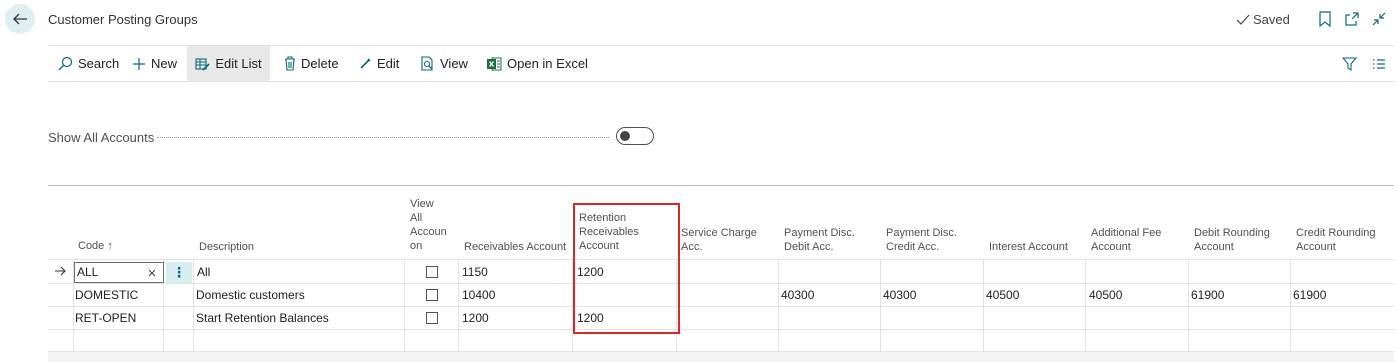 The height and width of the screenshot is (362, 1398). I want to click on list-icon, so click(1379, 63).